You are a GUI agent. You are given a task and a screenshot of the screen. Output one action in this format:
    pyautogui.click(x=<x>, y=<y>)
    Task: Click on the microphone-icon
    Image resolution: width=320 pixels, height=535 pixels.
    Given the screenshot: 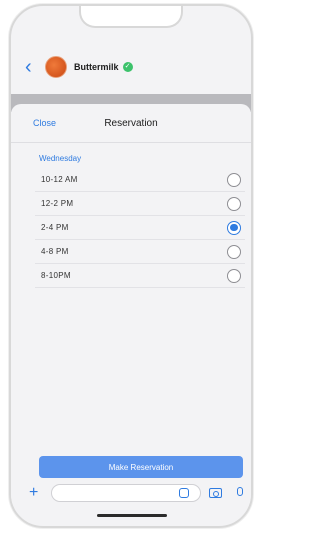 What is the action you would take?
    pyautogui.click(x=240, y=491)
    